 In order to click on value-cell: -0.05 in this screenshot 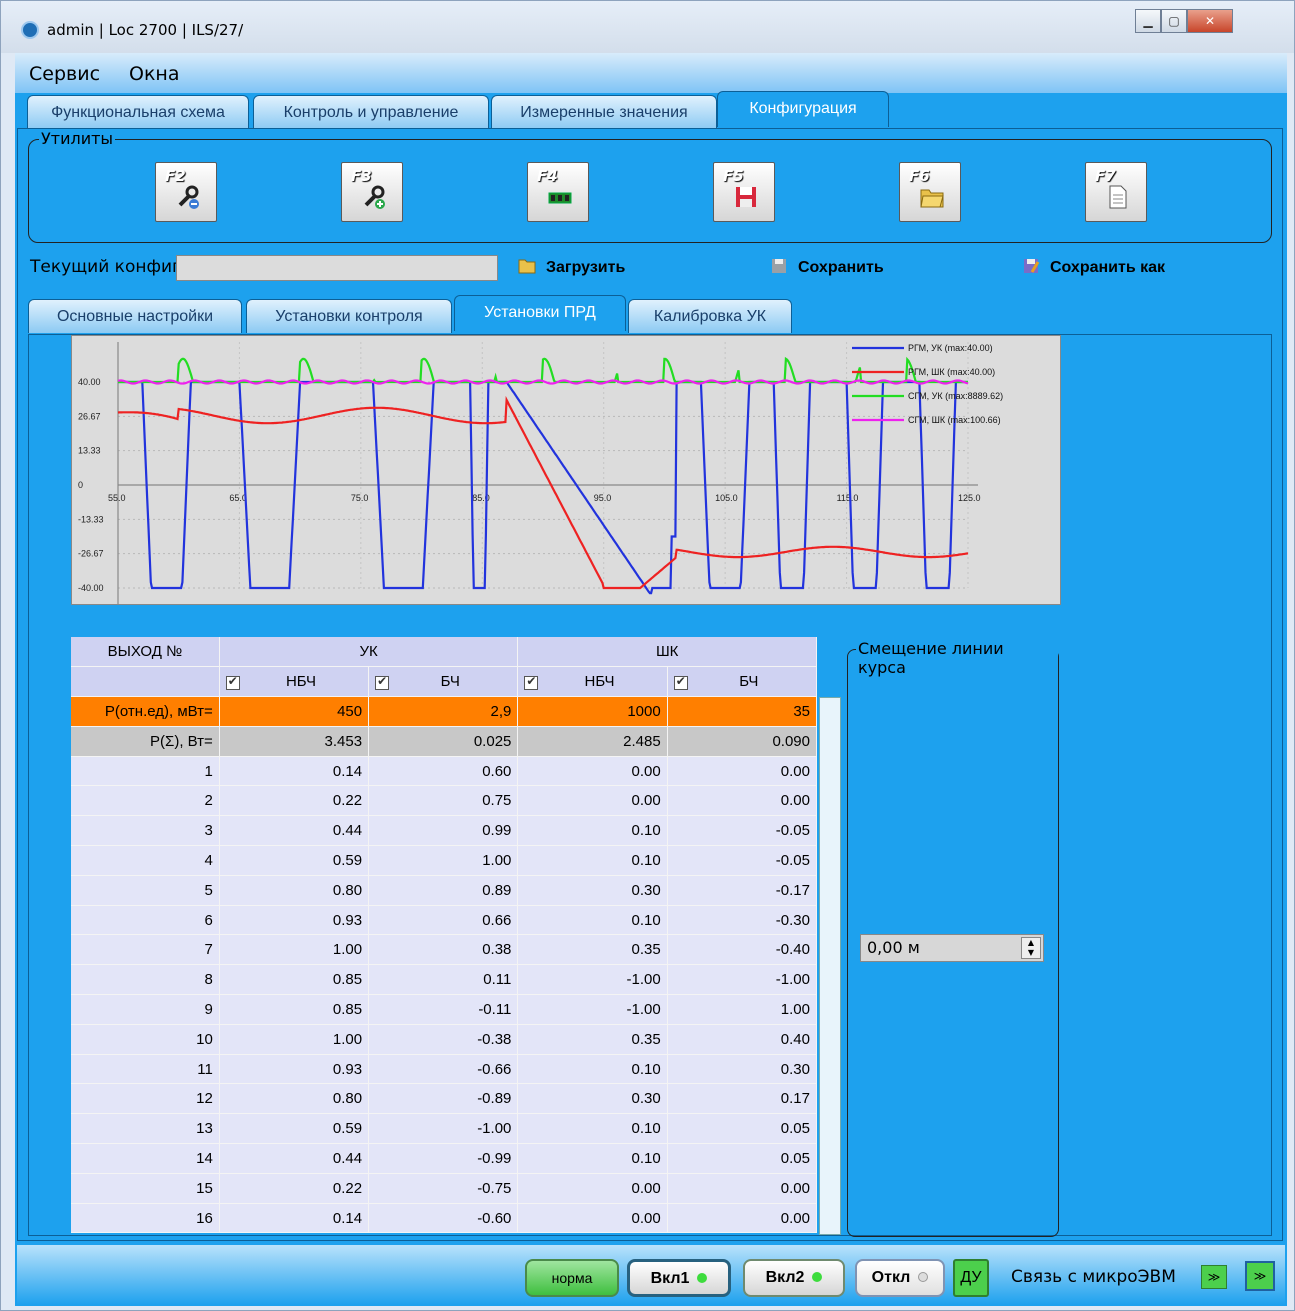, I will do `click(742, 860)`.